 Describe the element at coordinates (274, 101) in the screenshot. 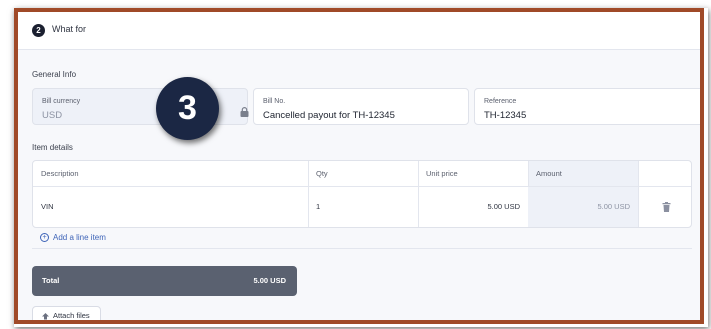

I see `bill-no-label: Bill No.` at that location.